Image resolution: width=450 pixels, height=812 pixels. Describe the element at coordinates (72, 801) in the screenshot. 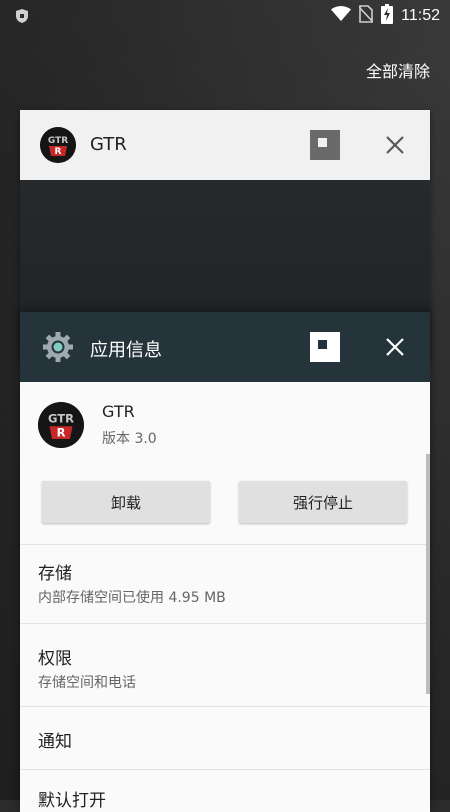

I see `open-by-default-title: 默认打开` at that location.